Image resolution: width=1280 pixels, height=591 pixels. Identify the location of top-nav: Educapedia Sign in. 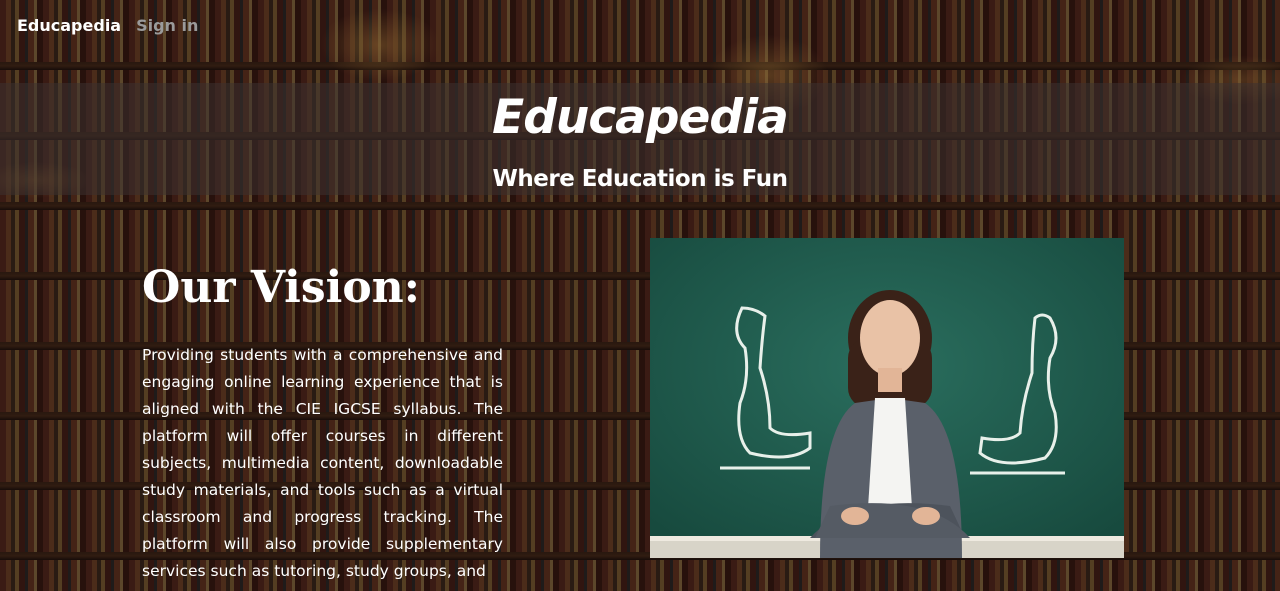
(107, 25).